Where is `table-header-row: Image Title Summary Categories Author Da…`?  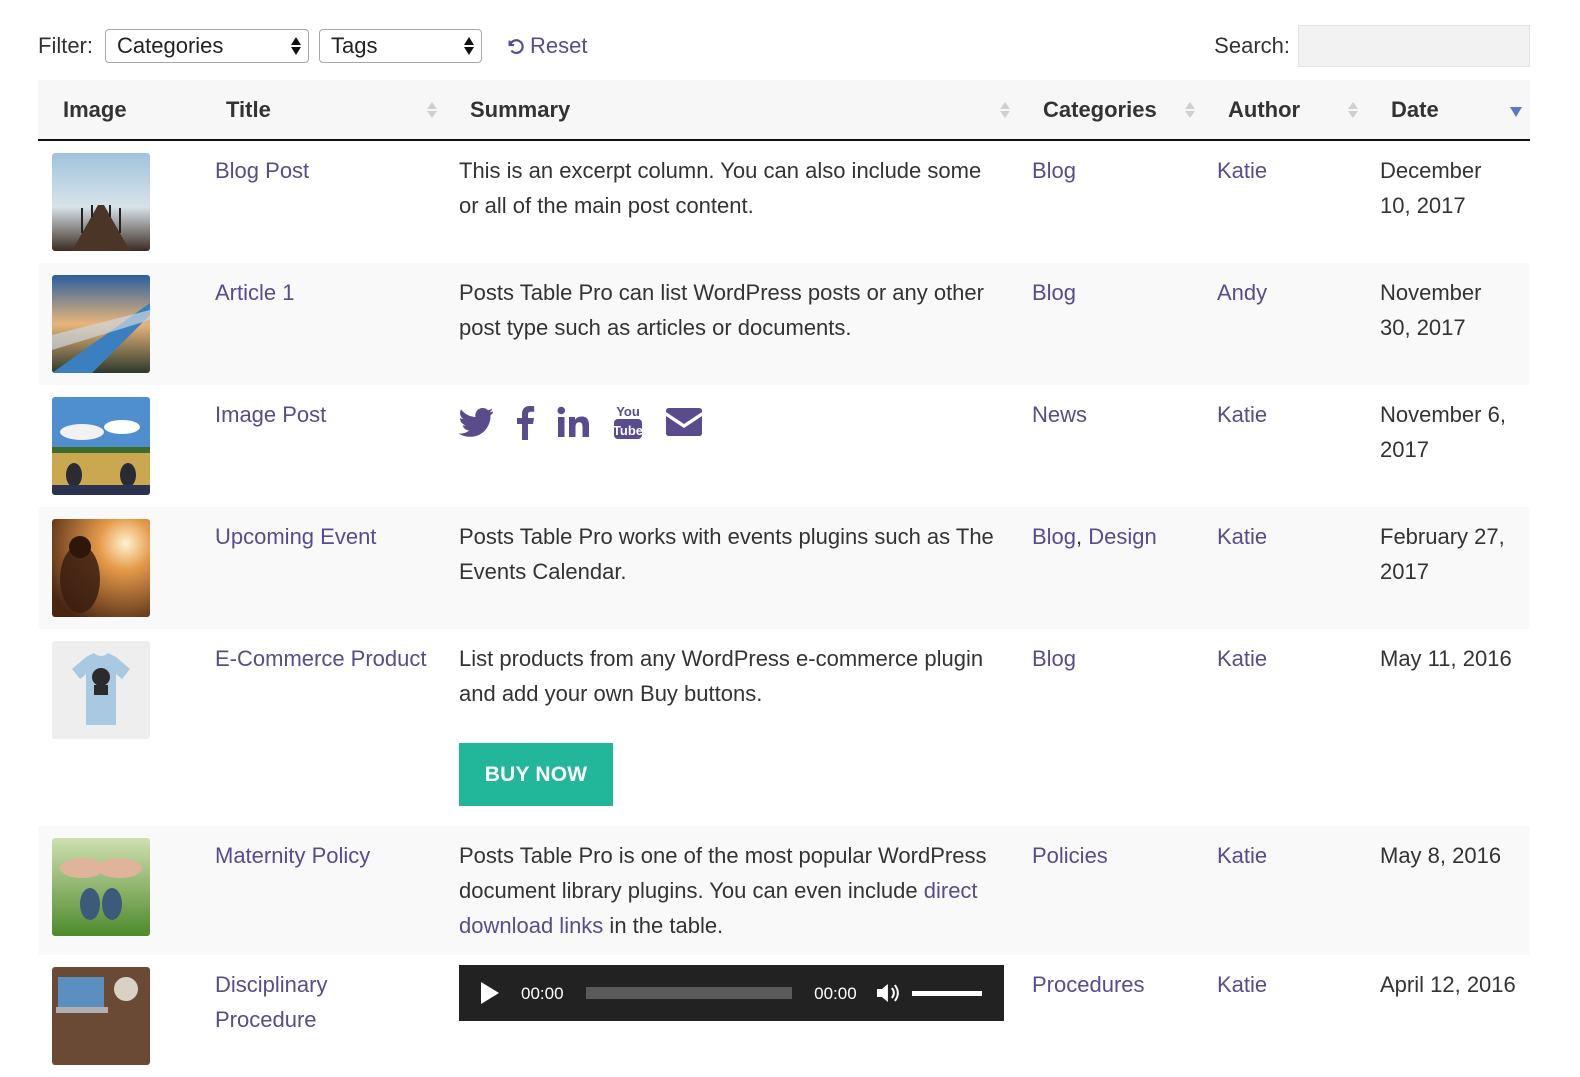 table-header-row: Image Title Summary Categories Author Da… is located at coordinates (784, 110).